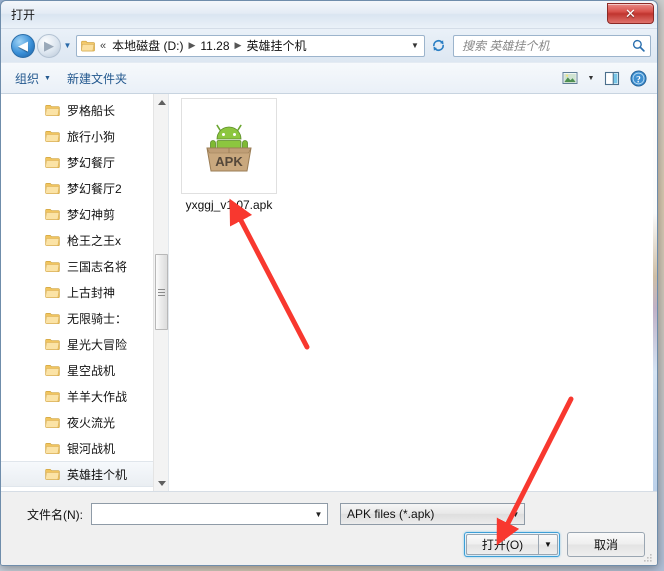  I want to click on resize-grip-icon, so click(648, 558).